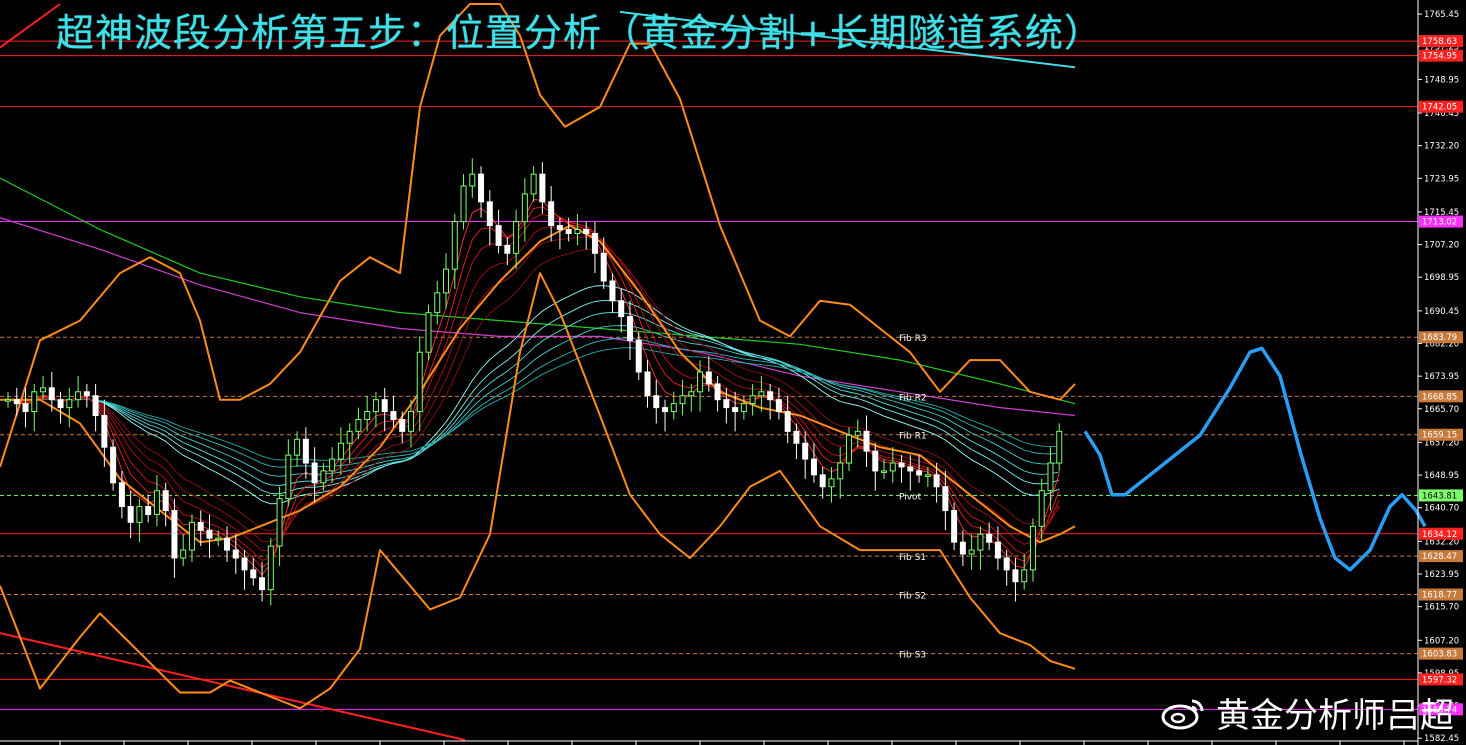  What do you see at coordinates (1441, 608) in the screenshot?
I see `y-tick-label: 1615.70` at bounding box center [1441, 608].